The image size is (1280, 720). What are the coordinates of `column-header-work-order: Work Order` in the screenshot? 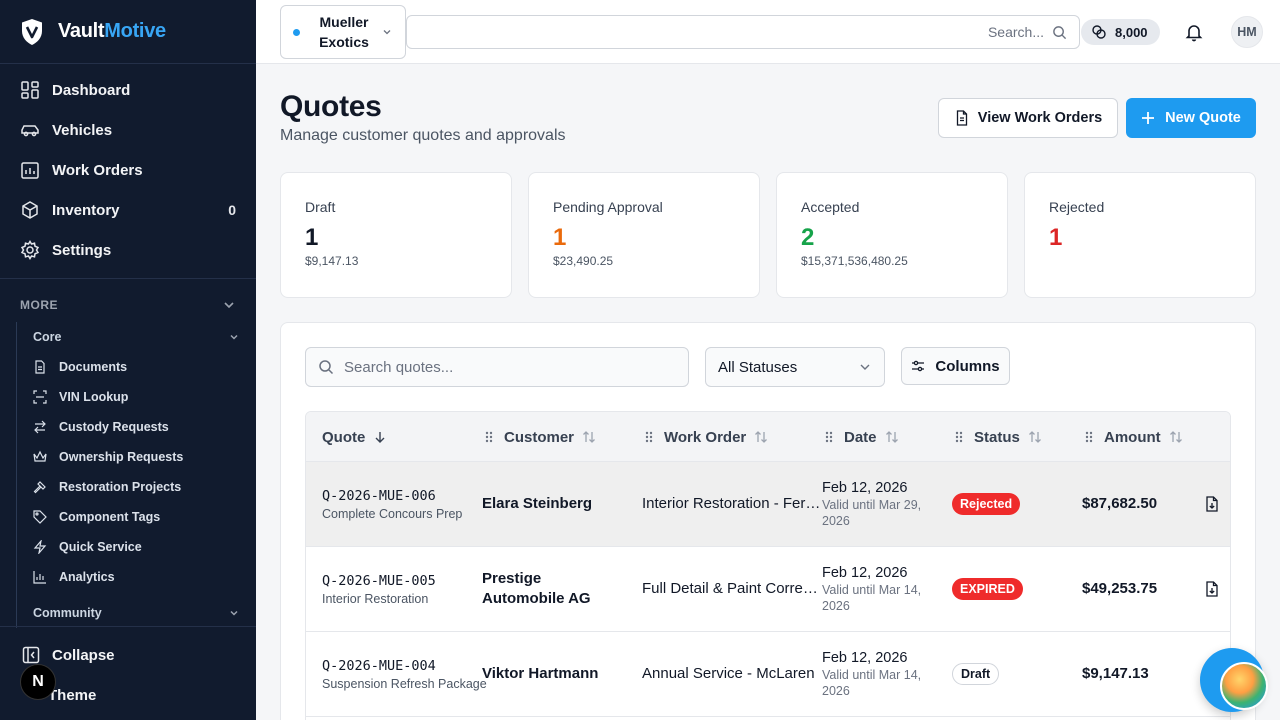 It's located at (706, 437).